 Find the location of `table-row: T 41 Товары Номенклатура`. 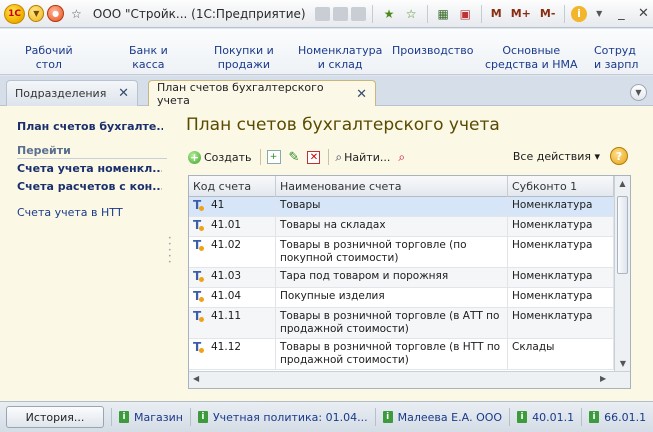

table-row: T 41 Товары Номенклатура is located at coordinates (401, 207).